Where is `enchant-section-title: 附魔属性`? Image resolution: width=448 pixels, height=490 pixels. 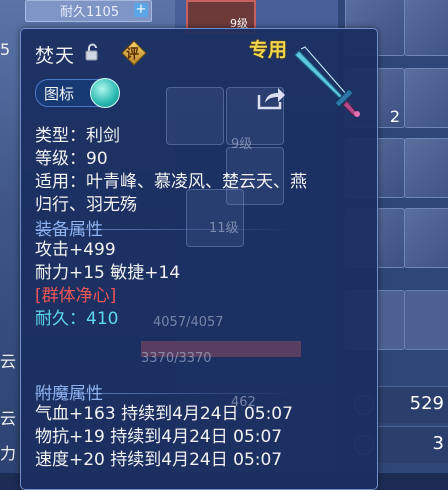
enchant-section-title: 附魔属性 is located at coordinates (69, 394).